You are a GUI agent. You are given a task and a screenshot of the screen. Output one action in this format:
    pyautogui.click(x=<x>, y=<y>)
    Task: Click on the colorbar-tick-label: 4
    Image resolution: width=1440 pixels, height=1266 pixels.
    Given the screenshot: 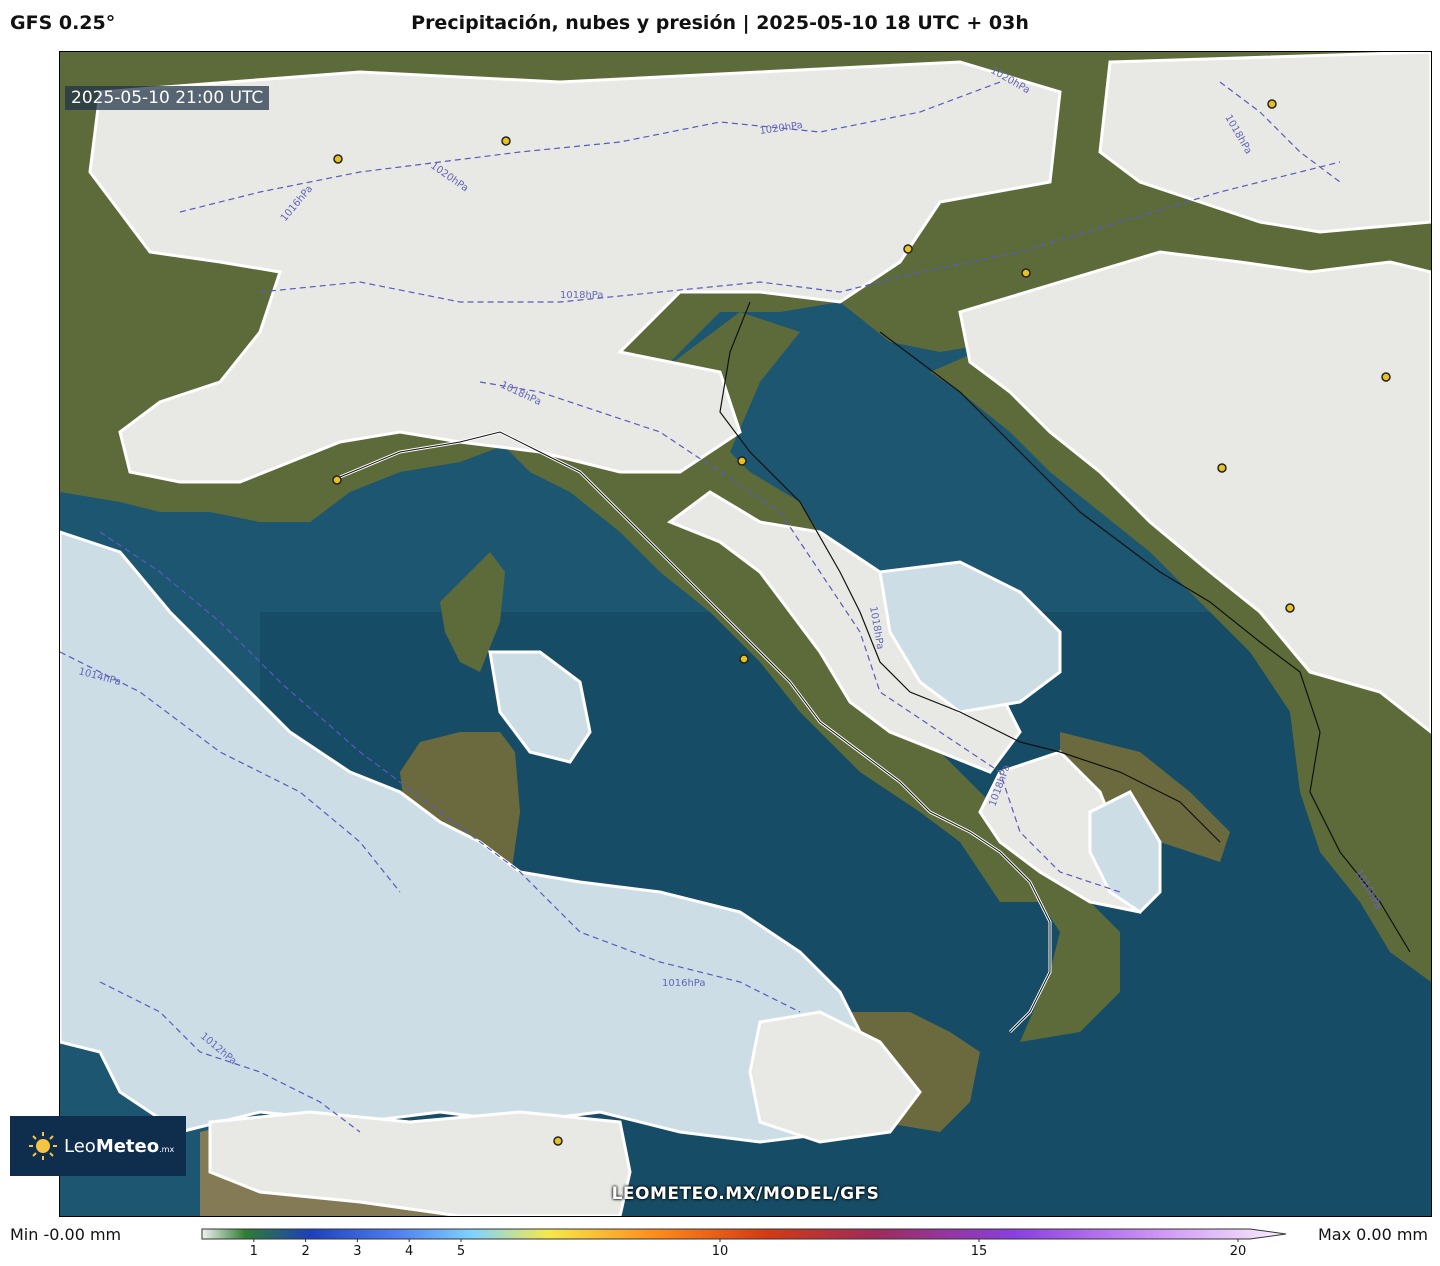 What is the action you would take?
    pyautogui.click(x=409, y=1251)
    